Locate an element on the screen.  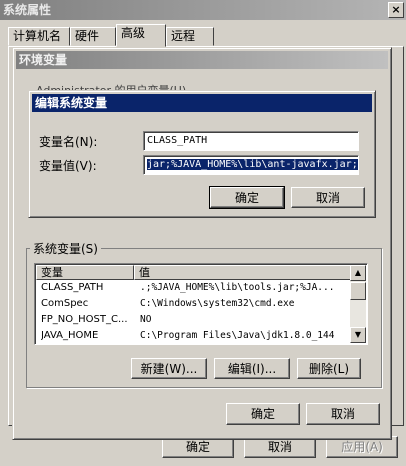
sysprops-titlebar: 系统属性 × is located at coordinates (203, 10).